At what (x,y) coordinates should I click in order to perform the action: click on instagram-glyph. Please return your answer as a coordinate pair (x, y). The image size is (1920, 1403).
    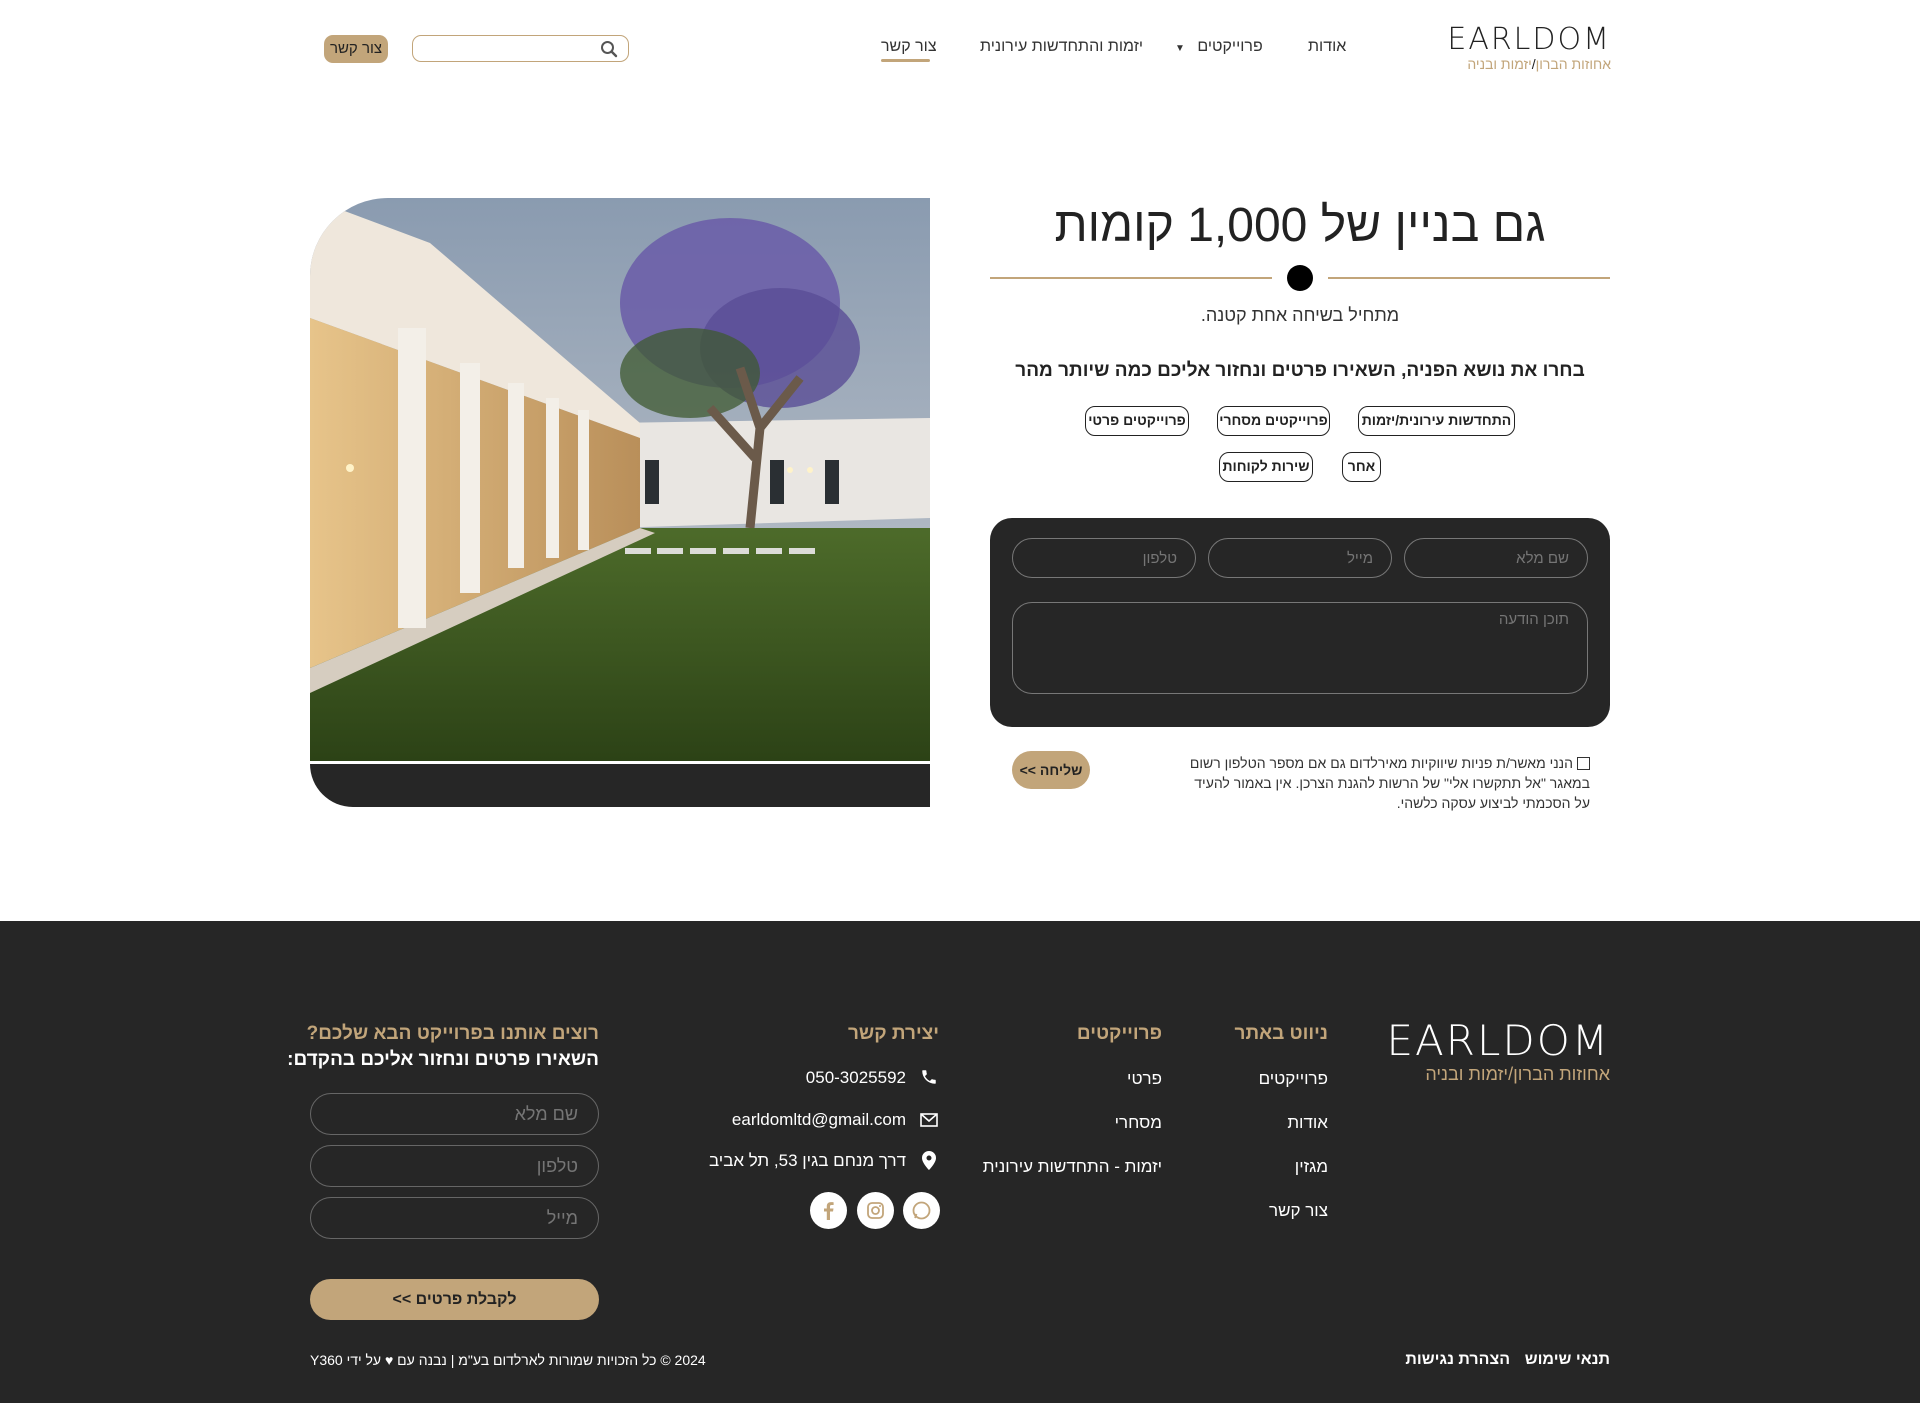
    Looking at the image, I should click on (875, 1210).